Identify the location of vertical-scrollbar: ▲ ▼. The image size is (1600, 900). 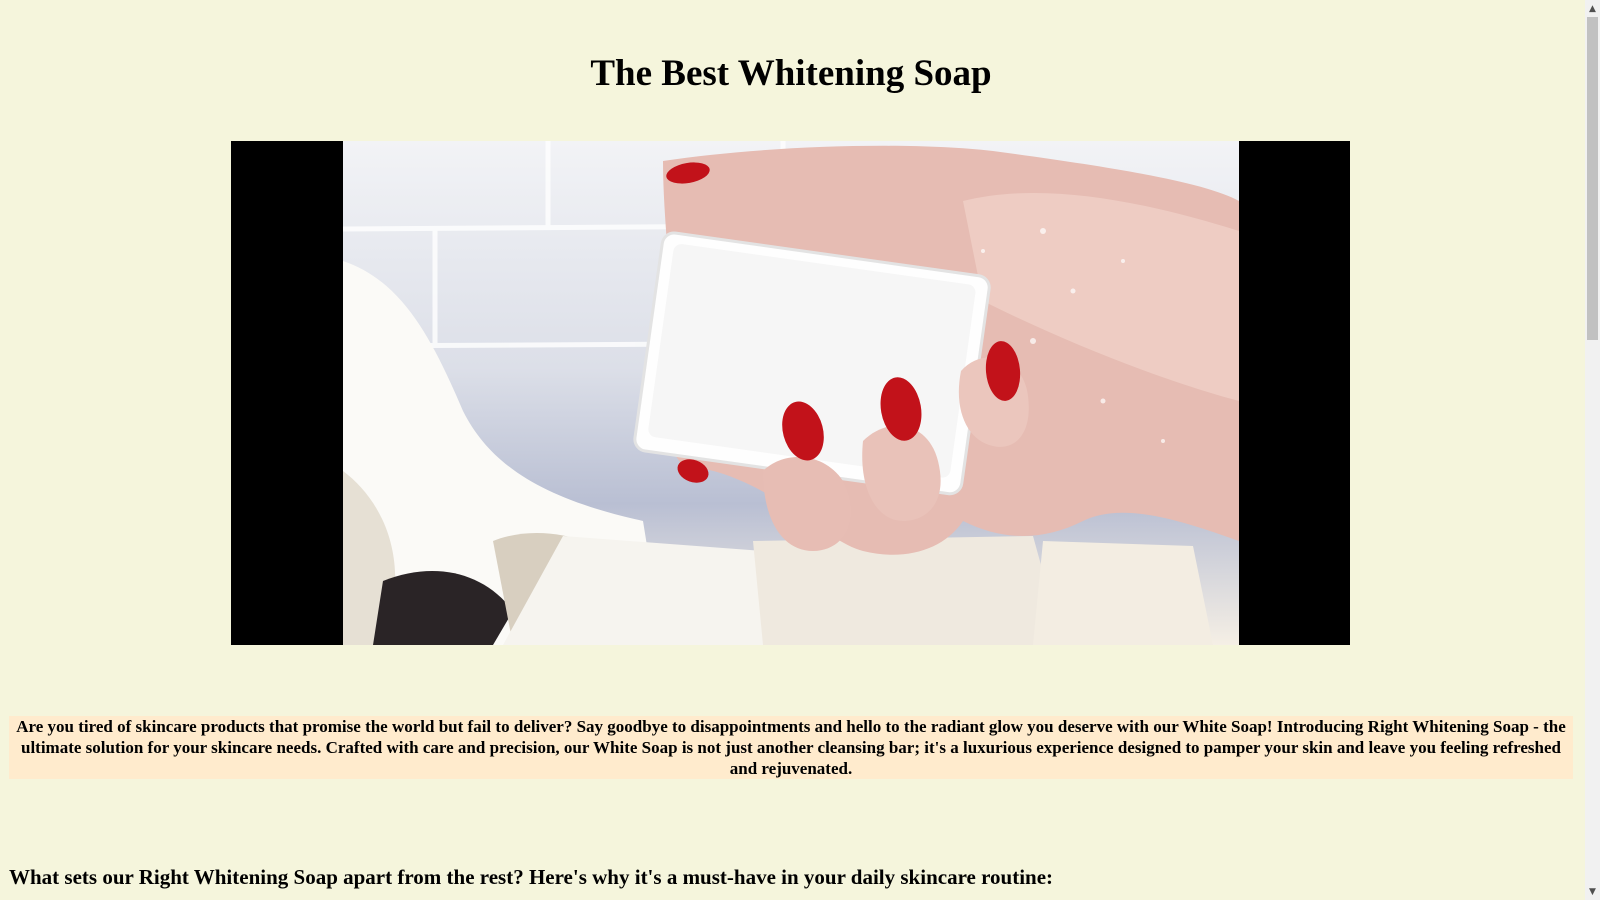
(1592, 450).